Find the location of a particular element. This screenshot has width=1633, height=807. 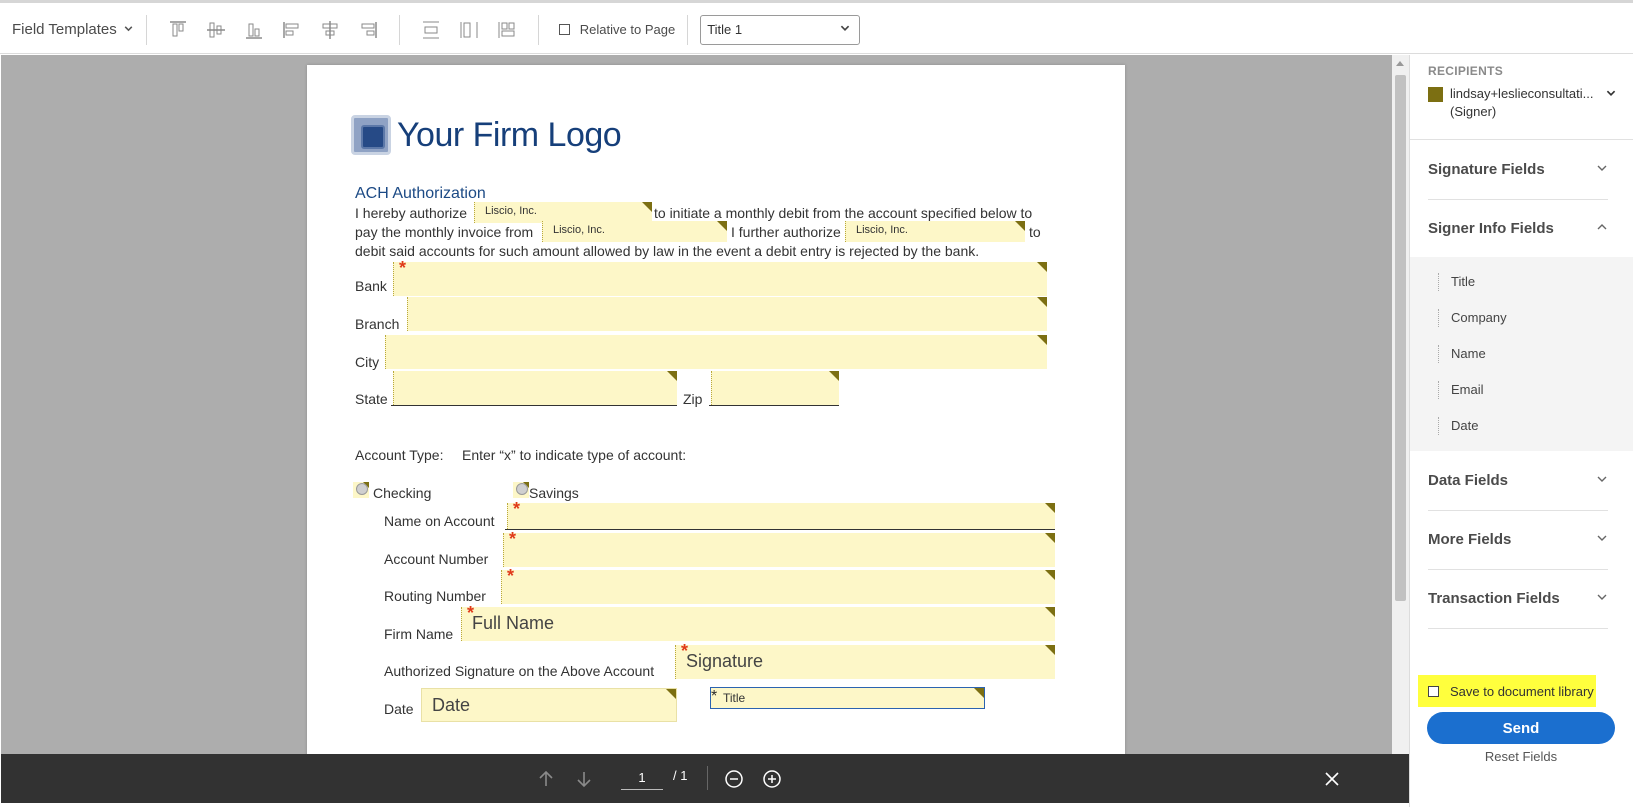

save-to-library-checkbox: Save to document library is located at coordinates (1507, 691).